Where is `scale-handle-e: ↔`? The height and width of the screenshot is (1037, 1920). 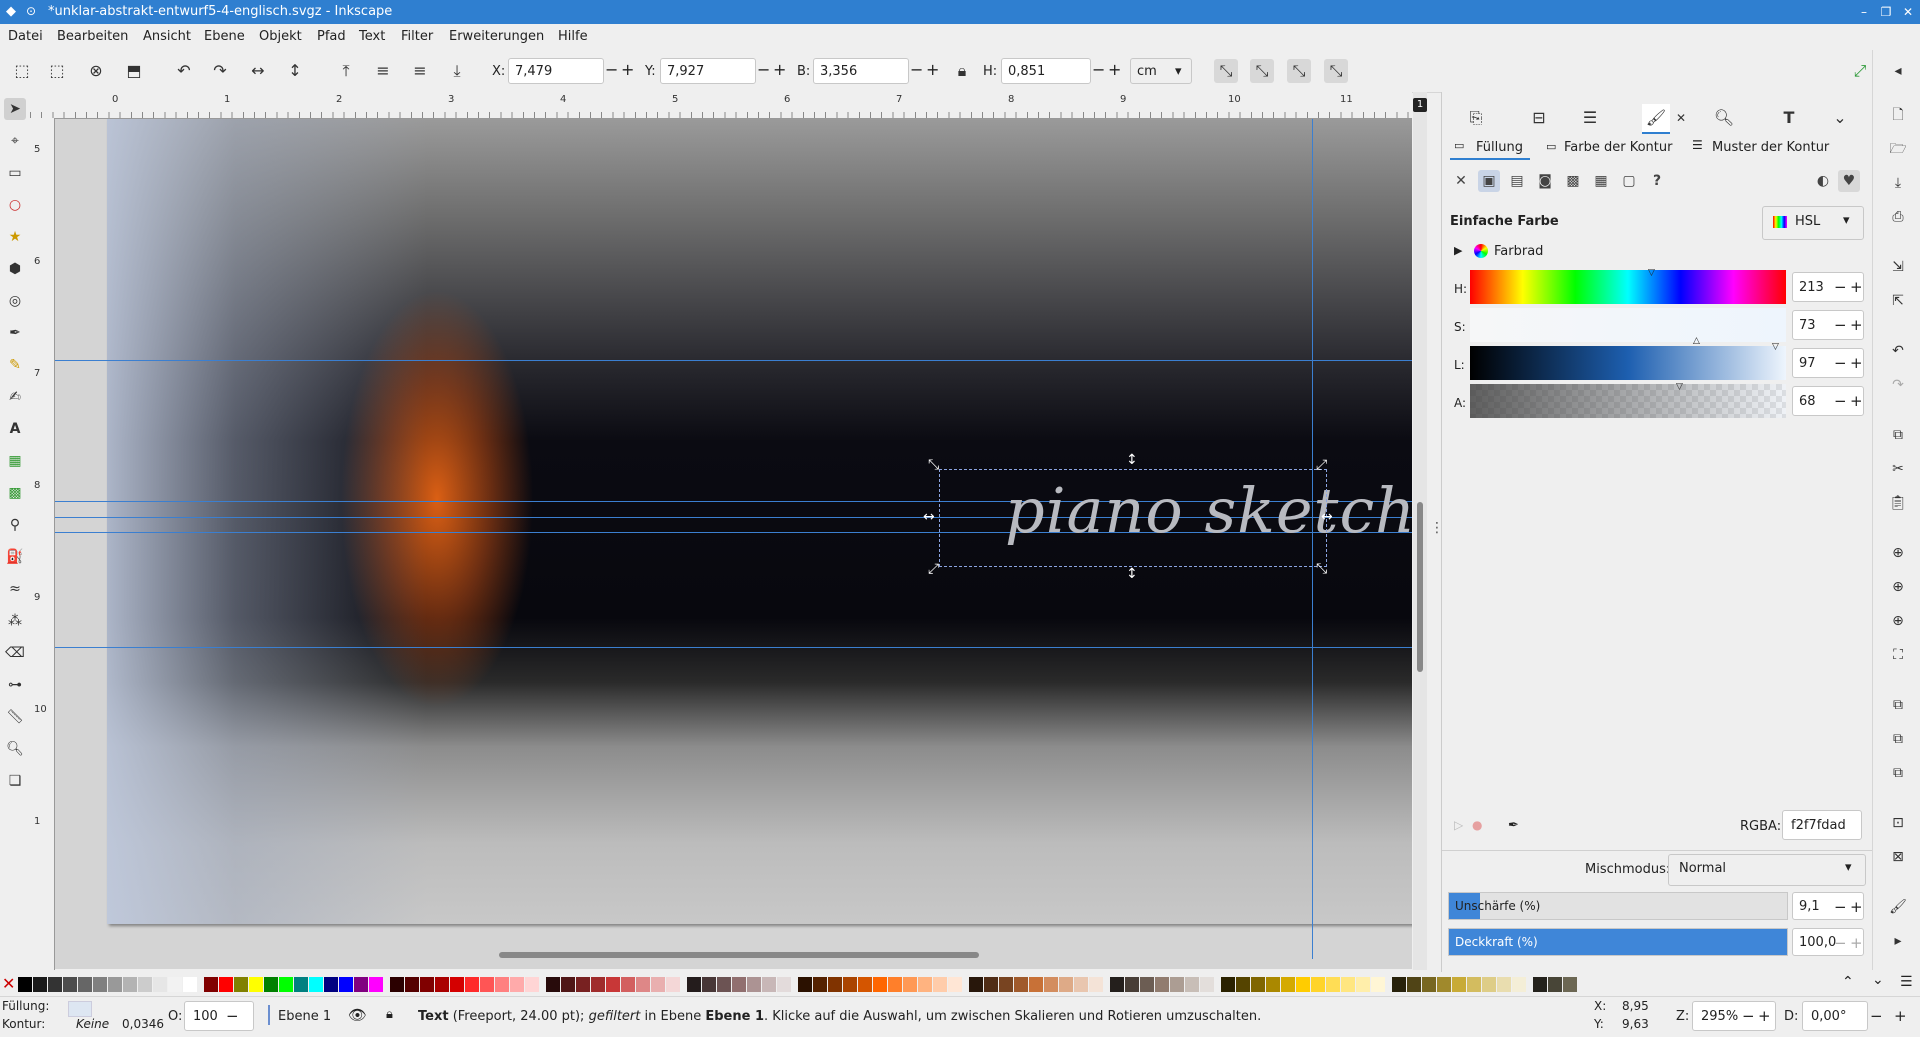 scale-handle-e: ↔ is located at coordinates (1327, 517).